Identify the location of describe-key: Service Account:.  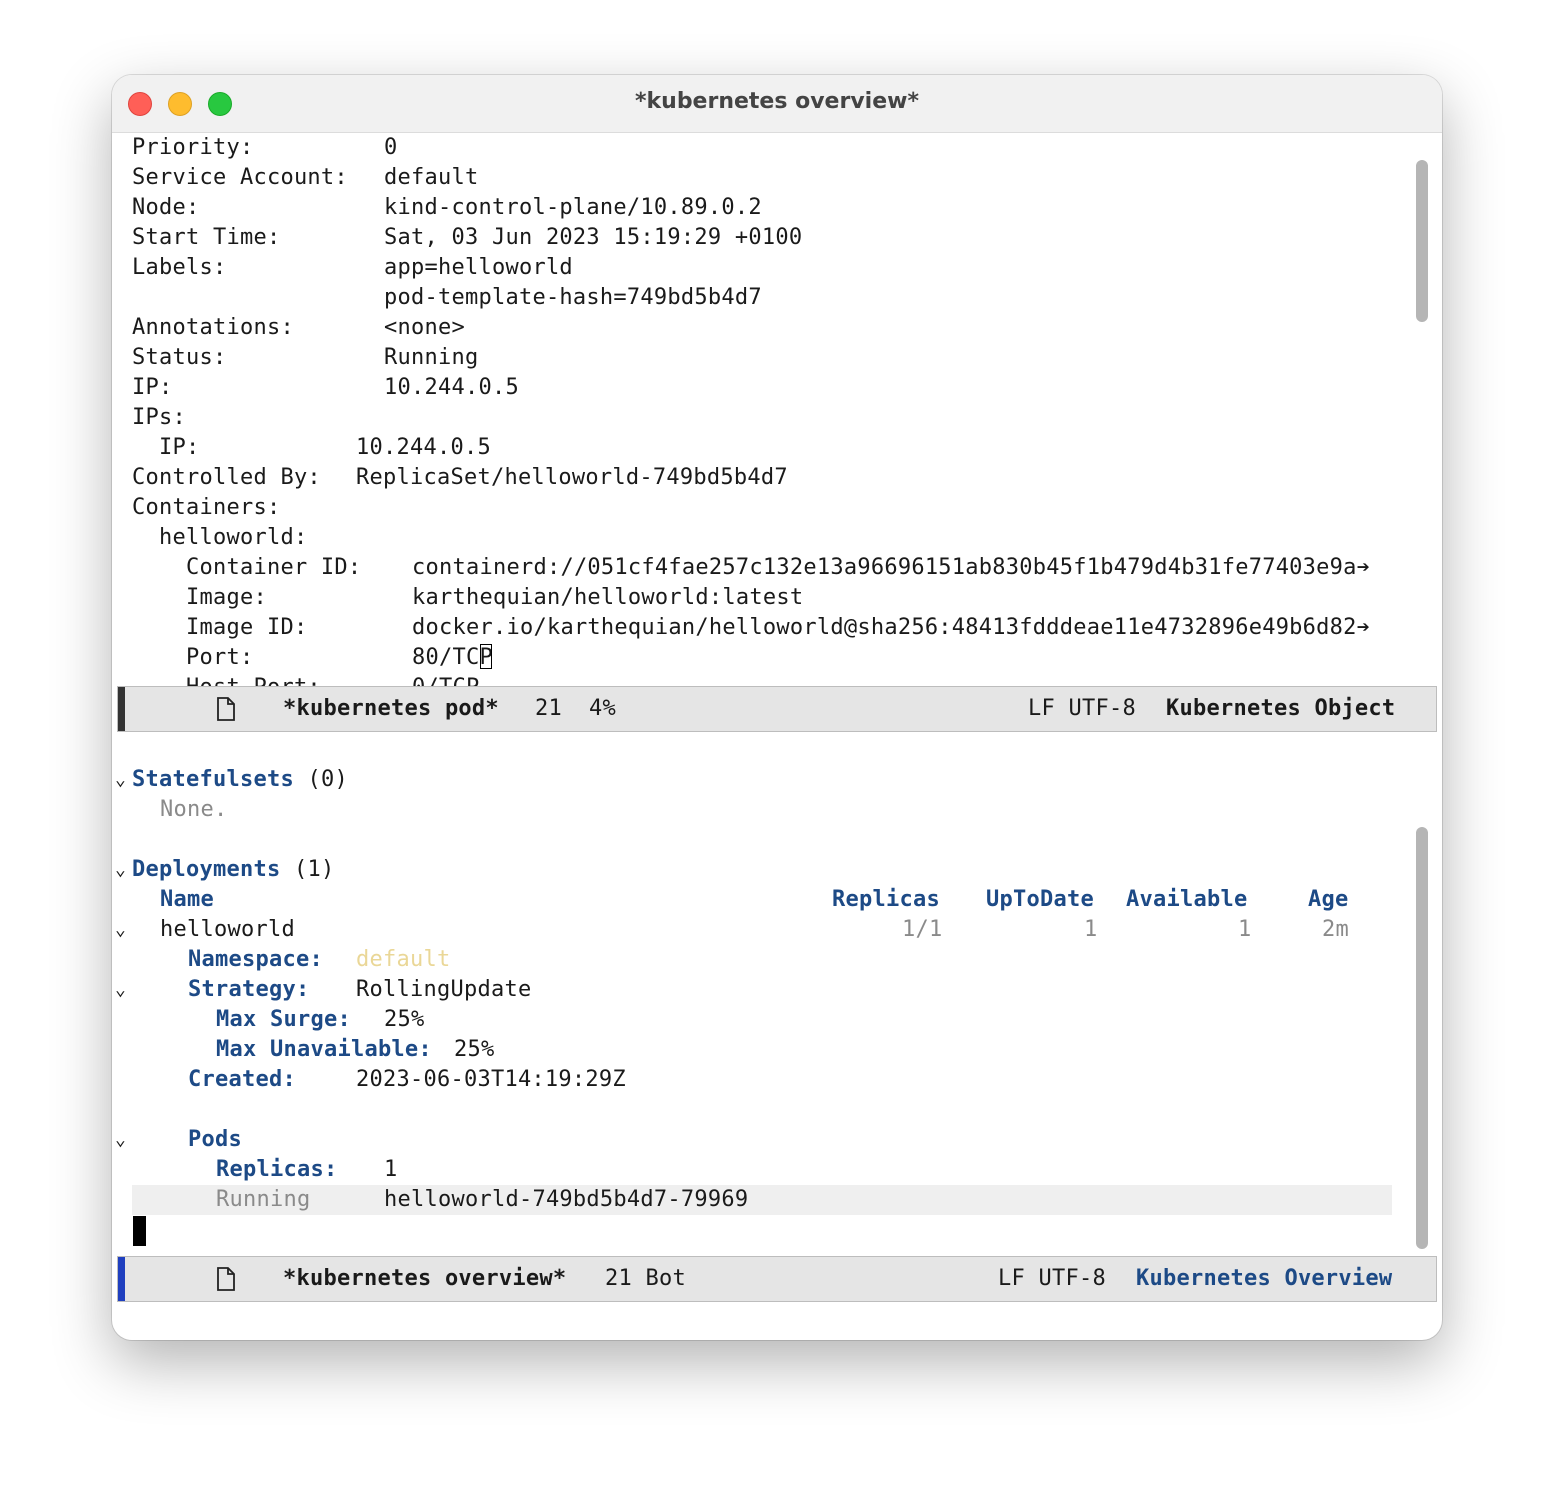
(240, 177).